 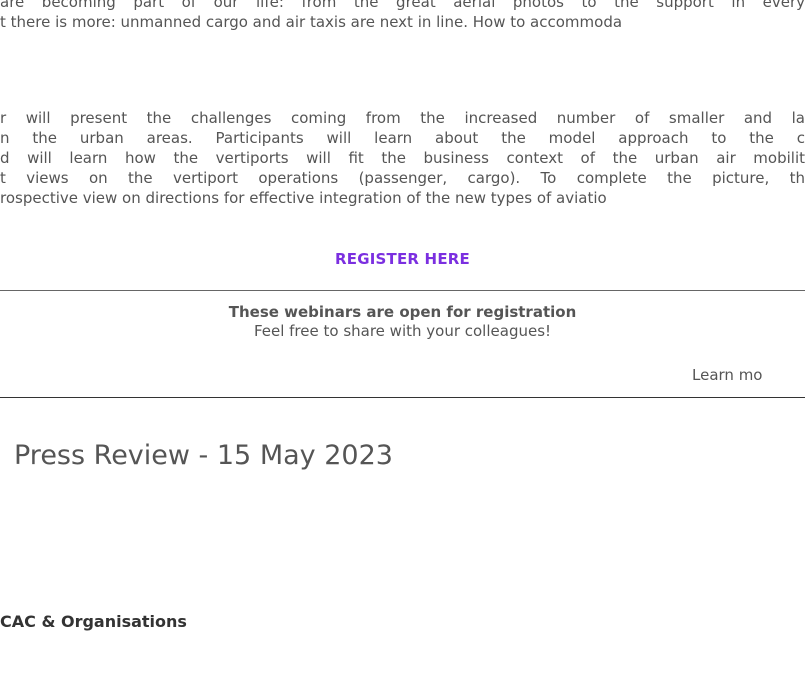 I want to click on notice-subtitle: Feel free to share with your colleagues!, so click(x=402, y=331).